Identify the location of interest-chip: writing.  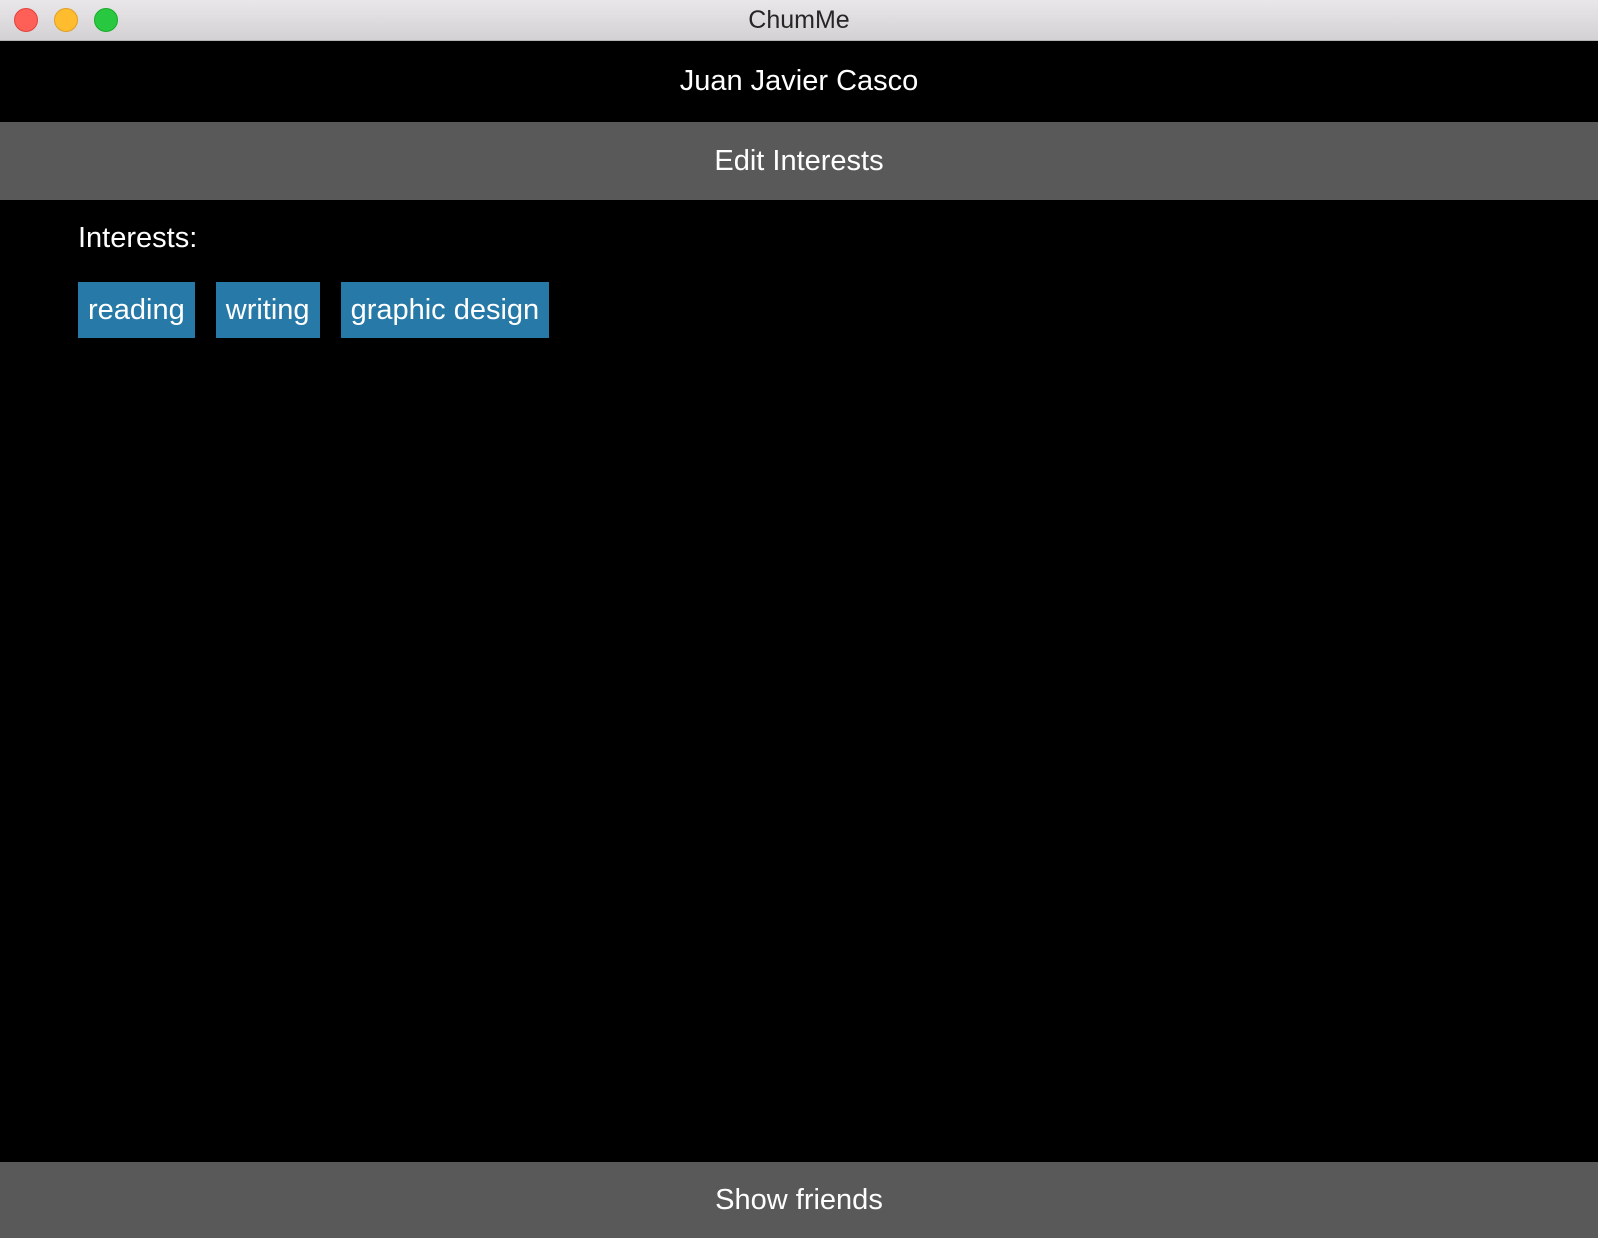
(267, 310).